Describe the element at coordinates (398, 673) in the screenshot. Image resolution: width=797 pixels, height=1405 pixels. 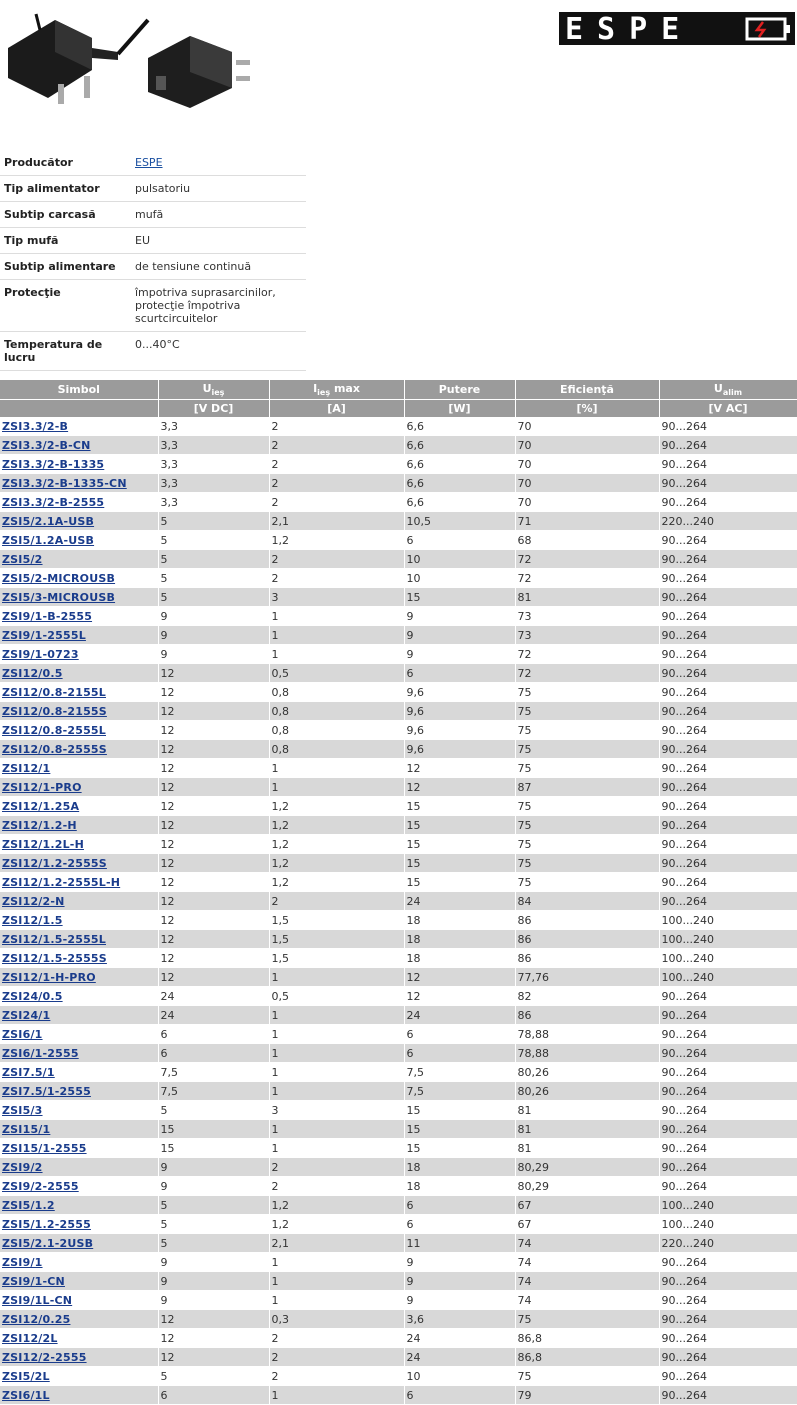
I see `table-row: ZSI12/0.5 12 0,5 6 72 90...264` at that location.